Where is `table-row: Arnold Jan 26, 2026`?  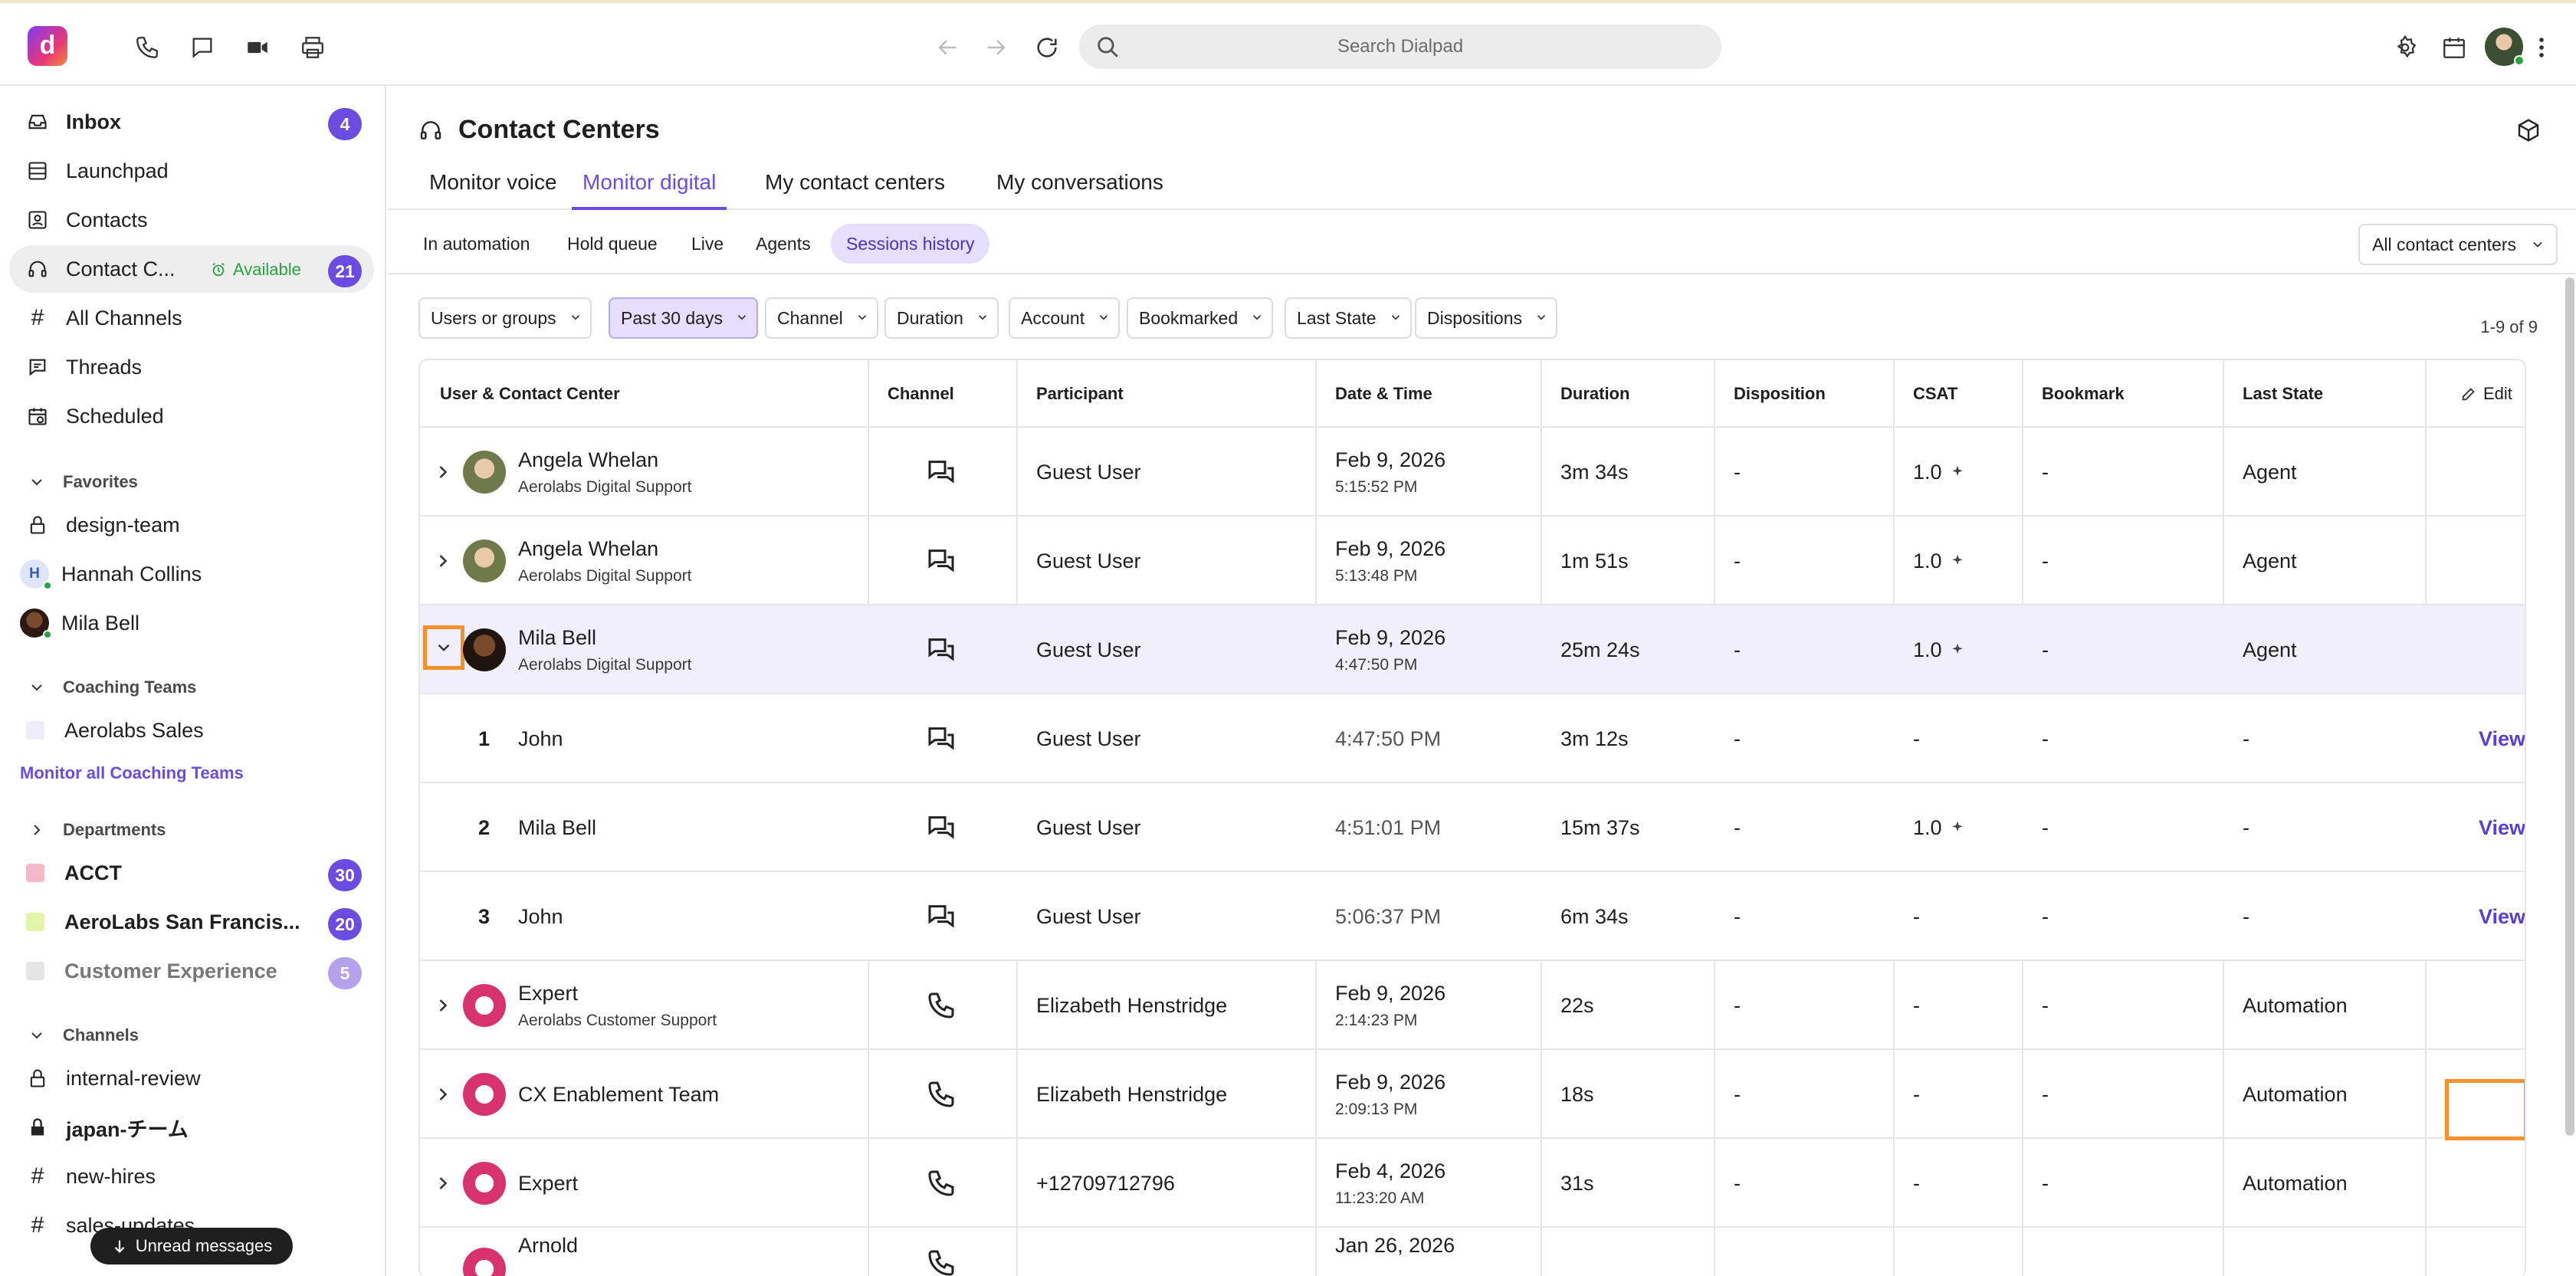
table-row: Arnold Jan 26, 2026 is located at coordinates (1472, 1252).